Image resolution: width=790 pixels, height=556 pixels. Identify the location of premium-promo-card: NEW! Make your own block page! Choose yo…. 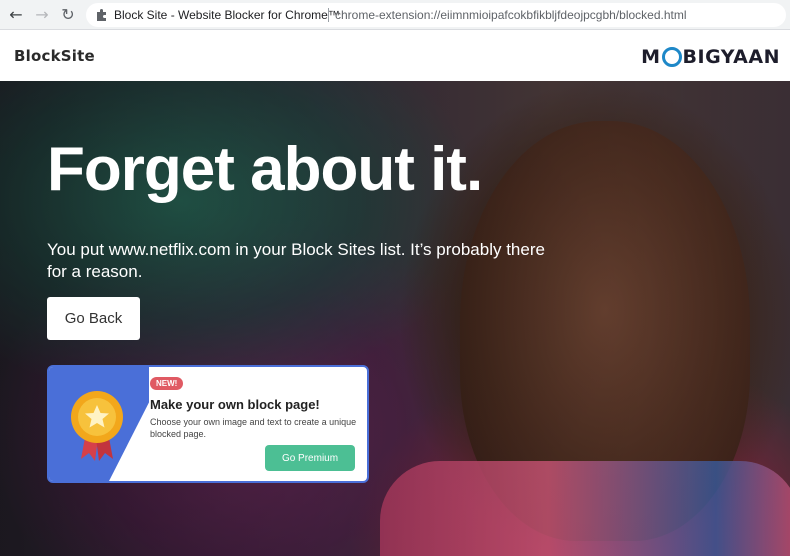
(208, 424).